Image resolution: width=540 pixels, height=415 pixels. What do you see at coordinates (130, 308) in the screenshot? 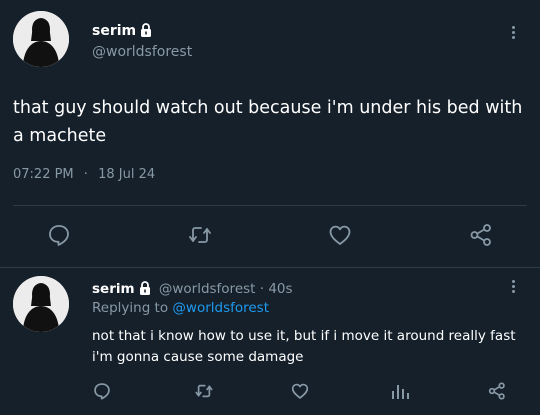
I see `replying-to-label: Replying to` at bounding box center [130, 308].